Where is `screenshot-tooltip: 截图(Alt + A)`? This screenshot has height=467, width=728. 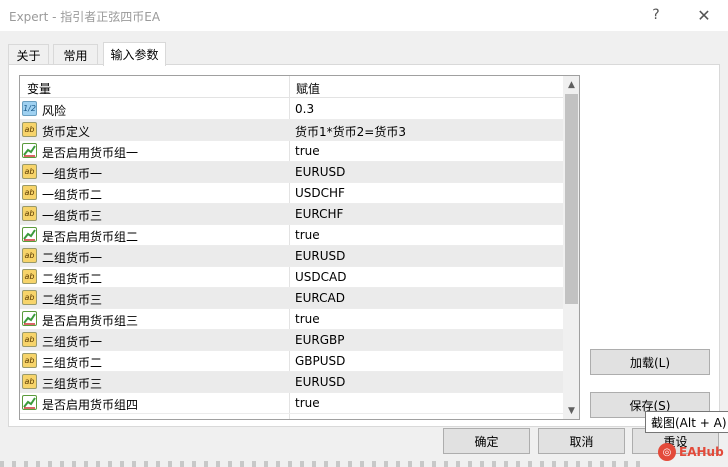 screenshot-tooltip: 截图(Alt + A) is located at coordinates (686, 422).